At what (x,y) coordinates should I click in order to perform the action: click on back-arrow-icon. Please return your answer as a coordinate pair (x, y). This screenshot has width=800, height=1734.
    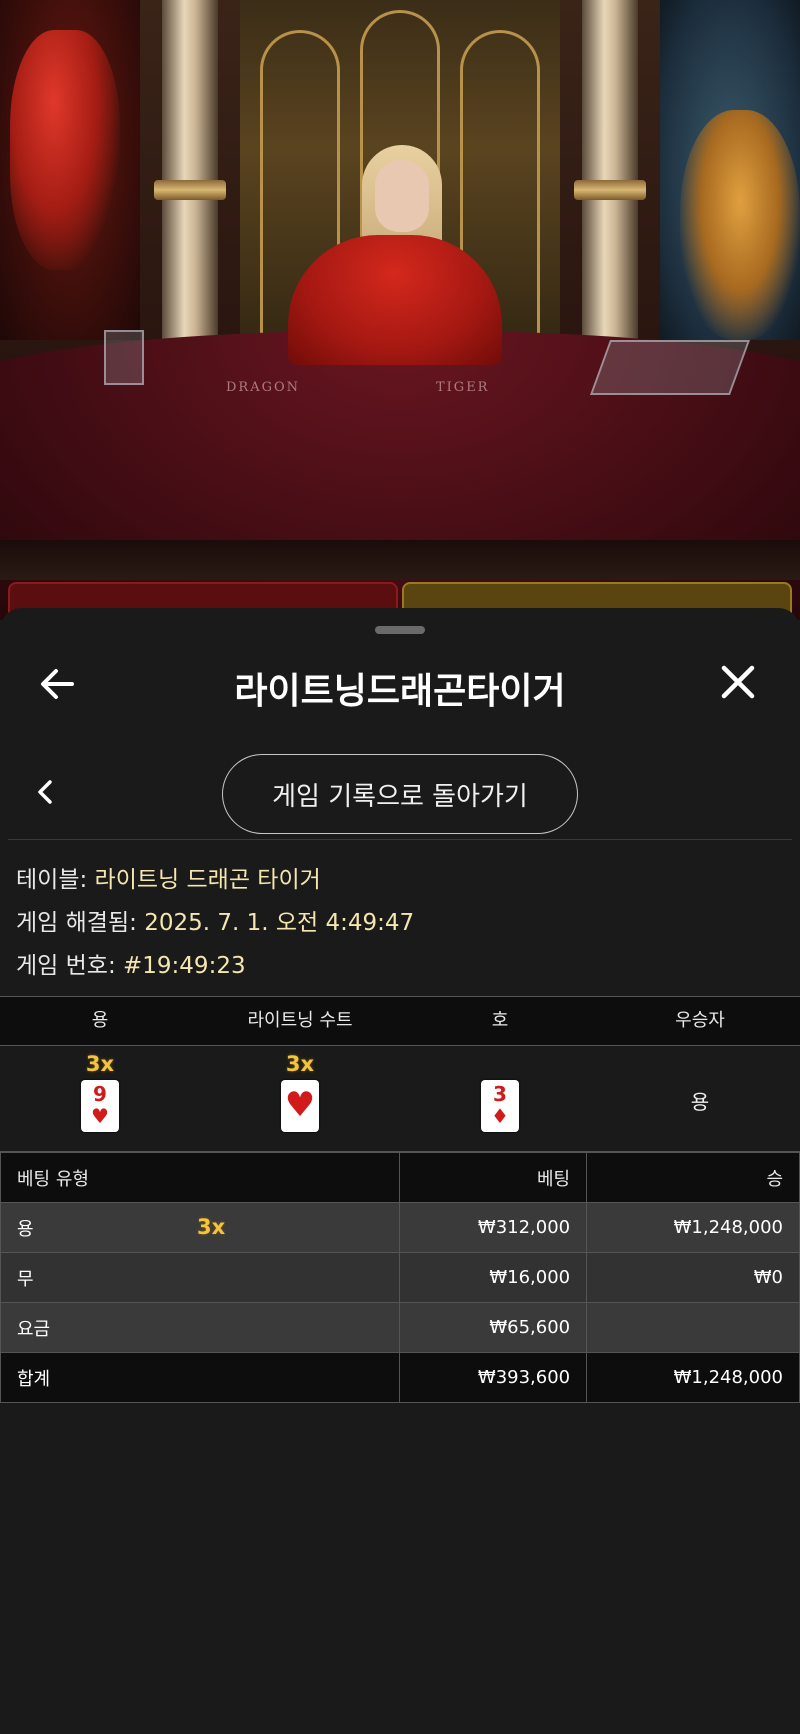
    Looking at the image, I should click on (58, 684).